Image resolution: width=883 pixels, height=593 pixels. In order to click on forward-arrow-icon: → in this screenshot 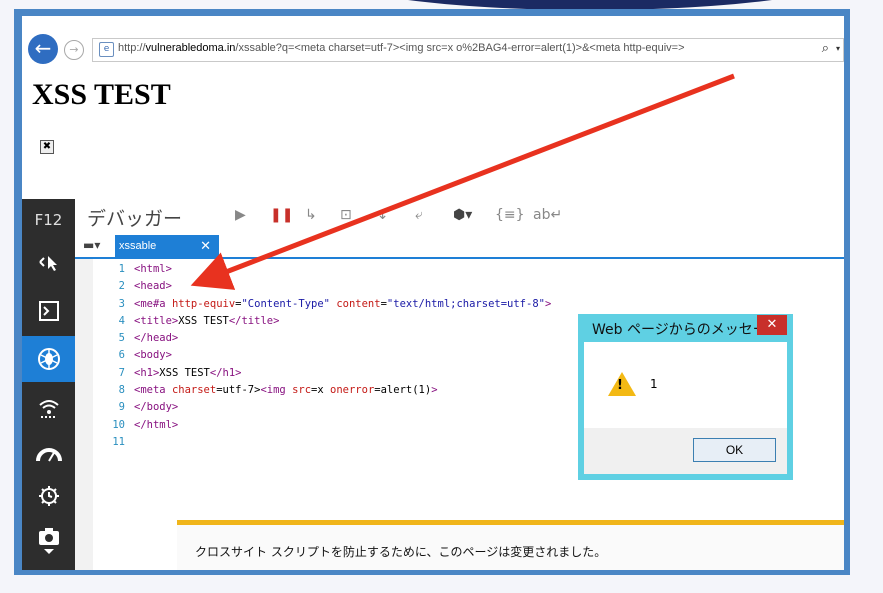, I will do `click(74, 49)`.